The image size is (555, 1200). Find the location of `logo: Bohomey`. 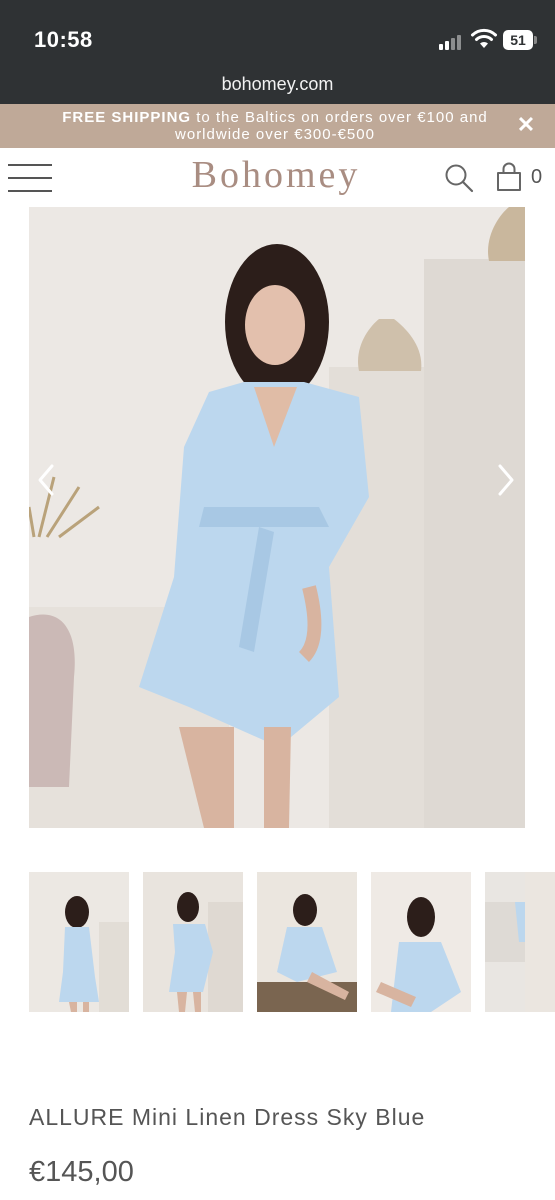

logo: Bohomey is located at coordinates (276, 175).